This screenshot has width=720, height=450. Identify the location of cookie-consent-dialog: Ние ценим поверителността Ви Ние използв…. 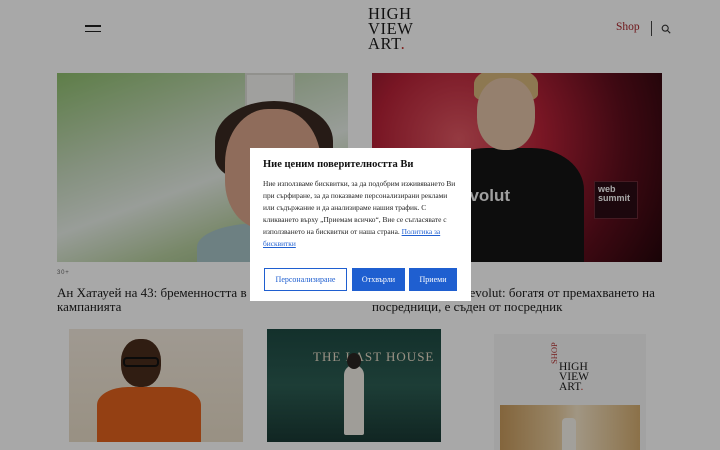
(360, 224).